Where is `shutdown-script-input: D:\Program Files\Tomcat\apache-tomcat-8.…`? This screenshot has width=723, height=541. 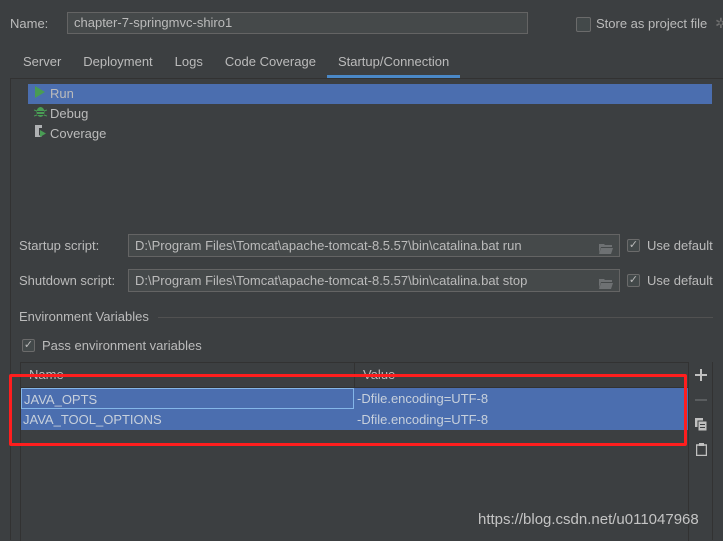
shutdown-script-input: D:\Program Files\Tomcat\apache-tomcat-8.… is located at coordinates (374, 280).